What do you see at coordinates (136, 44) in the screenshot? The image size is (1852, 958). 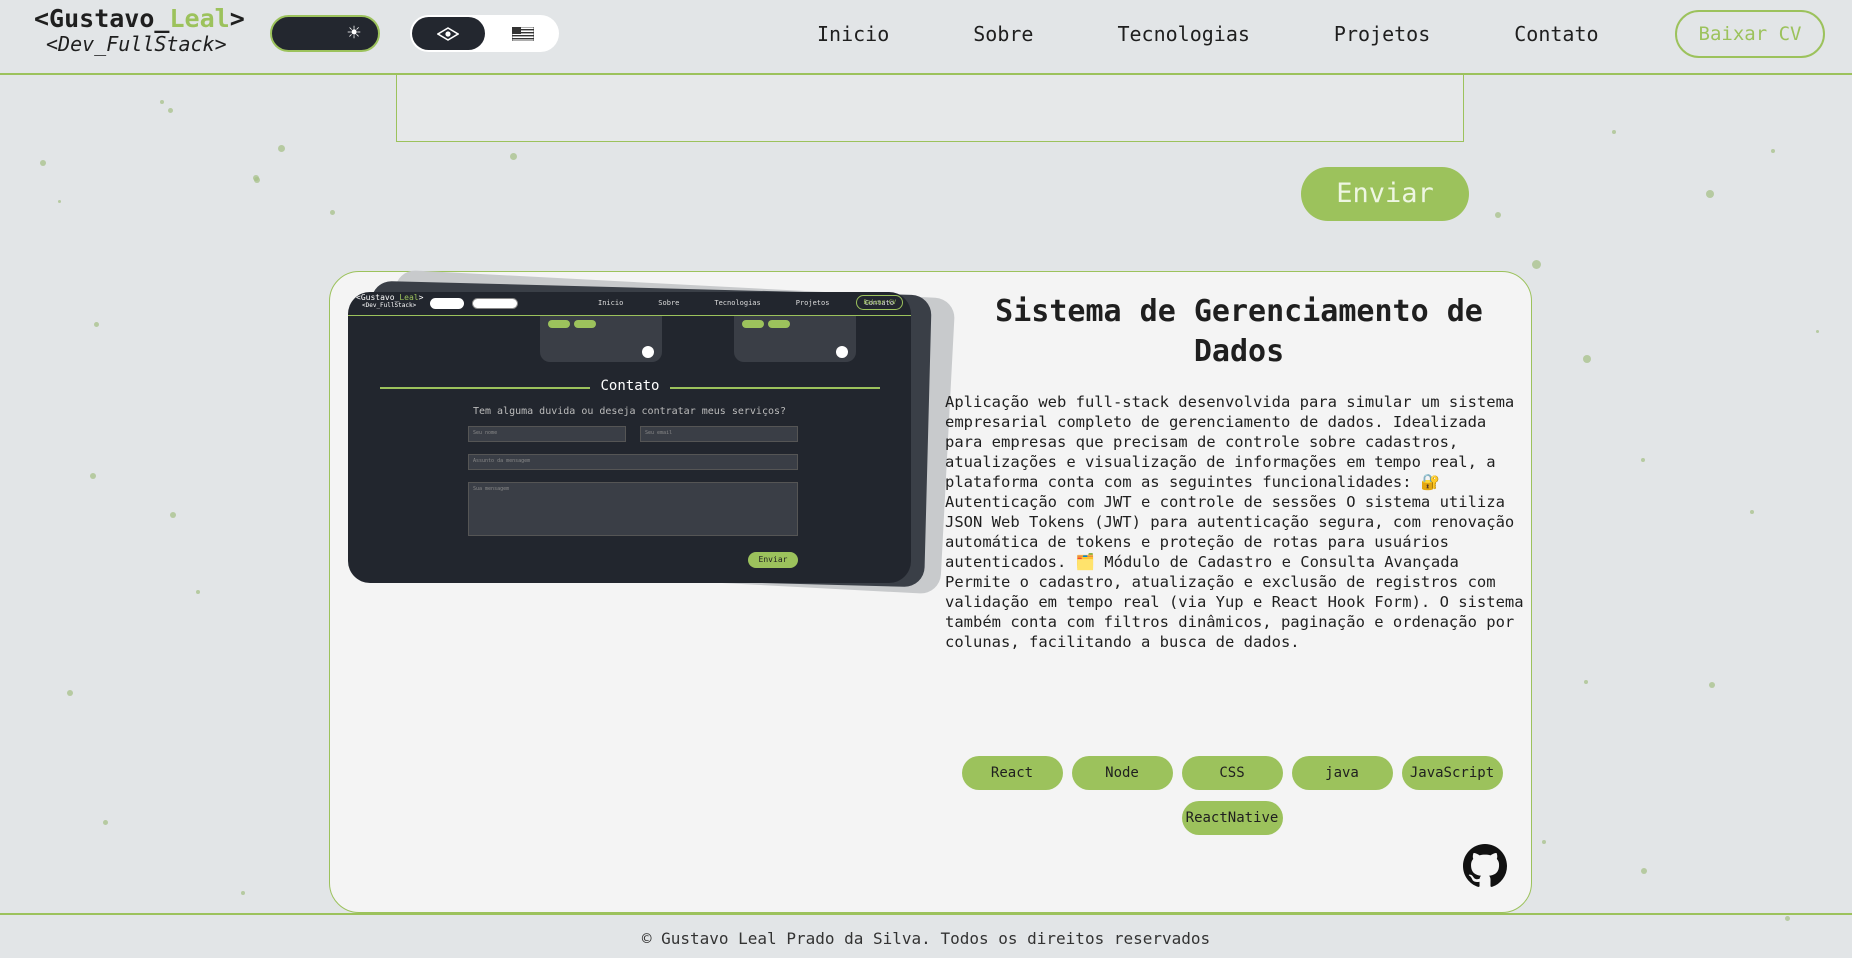 I see `logo-subtitle: <Dev_FullStack>` at bounding box center [136, 44].